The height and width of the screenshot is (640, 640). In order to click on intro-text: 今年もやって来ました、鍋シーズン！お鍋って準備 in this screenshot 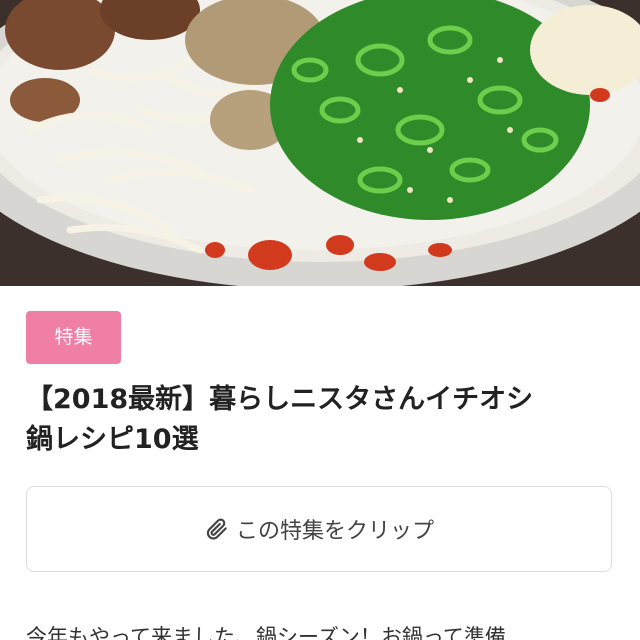, I will do `click(266, 632)`.